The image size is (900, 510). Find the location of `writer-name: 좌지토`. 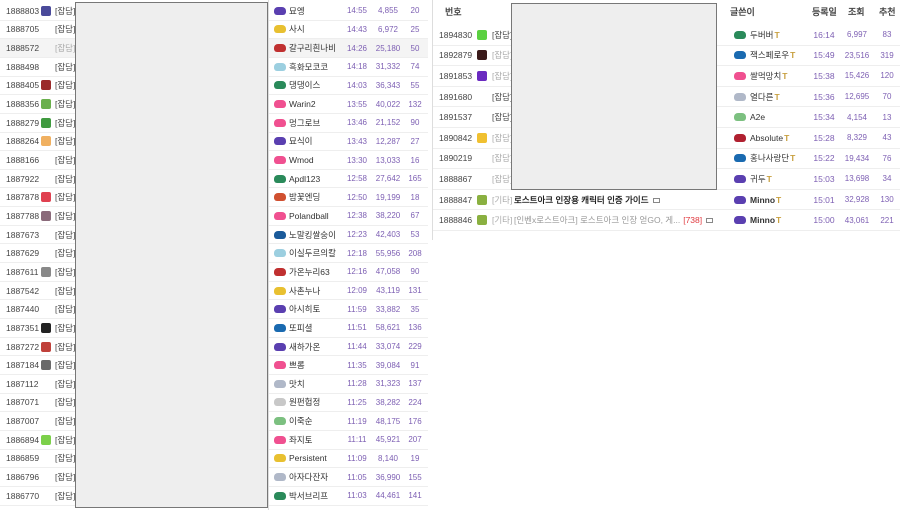

writer-name: 좌지토 is located at coordinates (300, 440).